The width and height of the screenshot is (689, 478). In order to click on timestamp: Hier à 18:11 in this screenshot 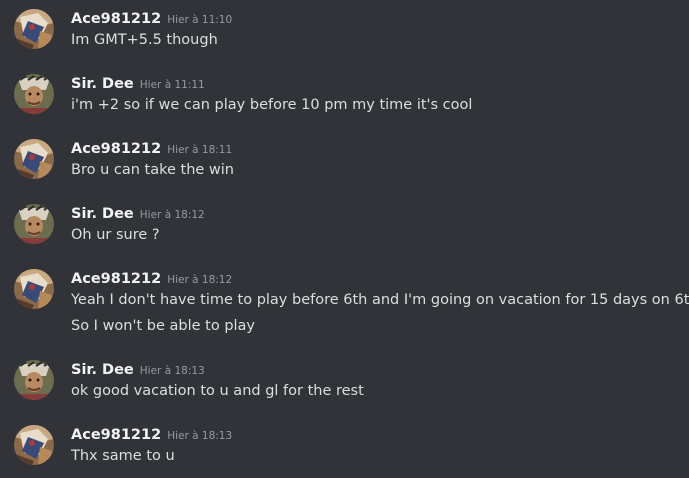, I will do `click(200, 150)`.